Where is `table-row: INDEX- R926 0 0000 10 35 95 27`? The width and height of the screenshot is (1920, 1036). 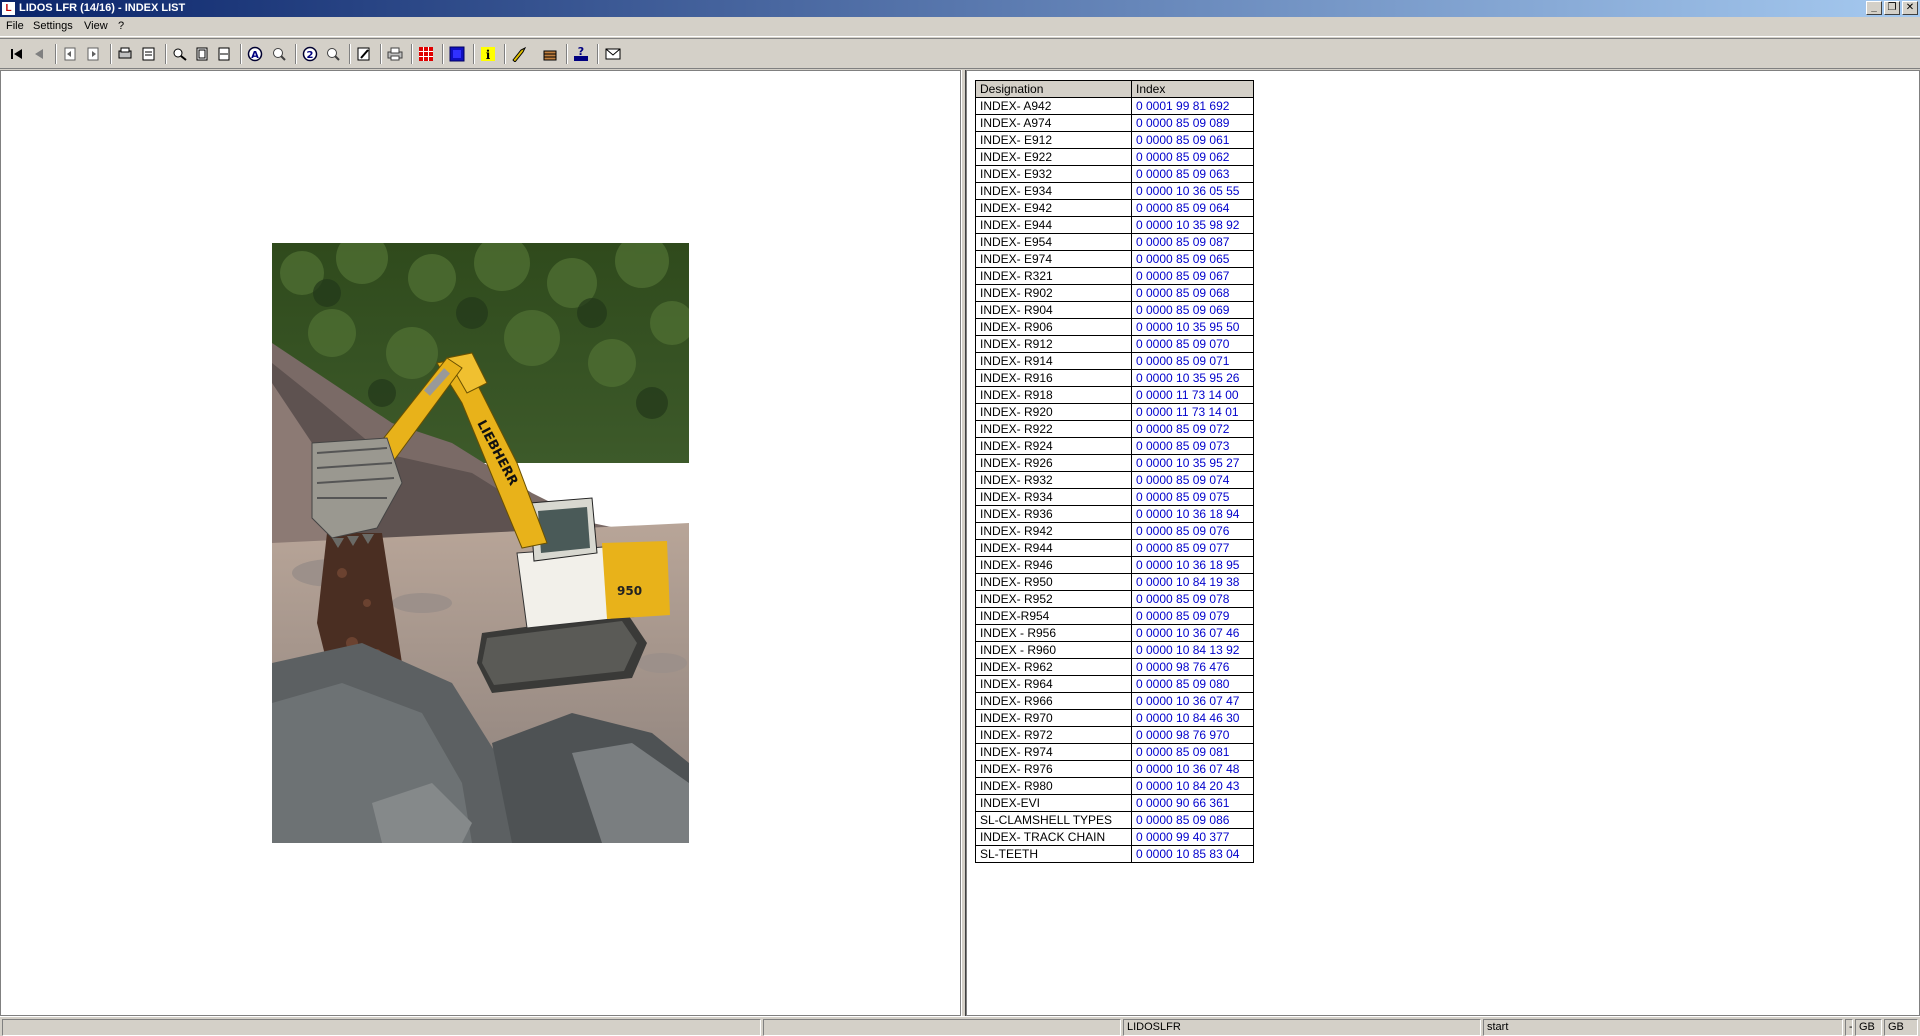 table-row: INDEX- R926 0 0000 10 35 95 27 is located at coordinates (1114, 463).